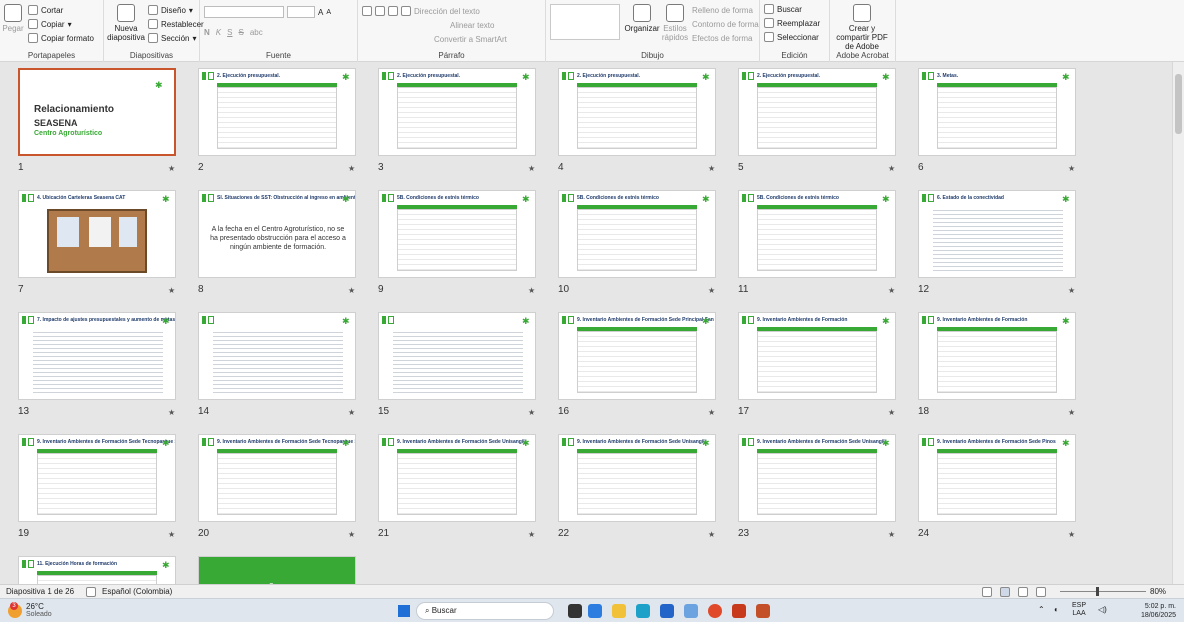 The width and height of the screenshot is (1184, 622). What do you see at coordinates (1079, 610) in the screenshot?
I see `input-language: ESP LAA` at bounding box center [1079, 610].